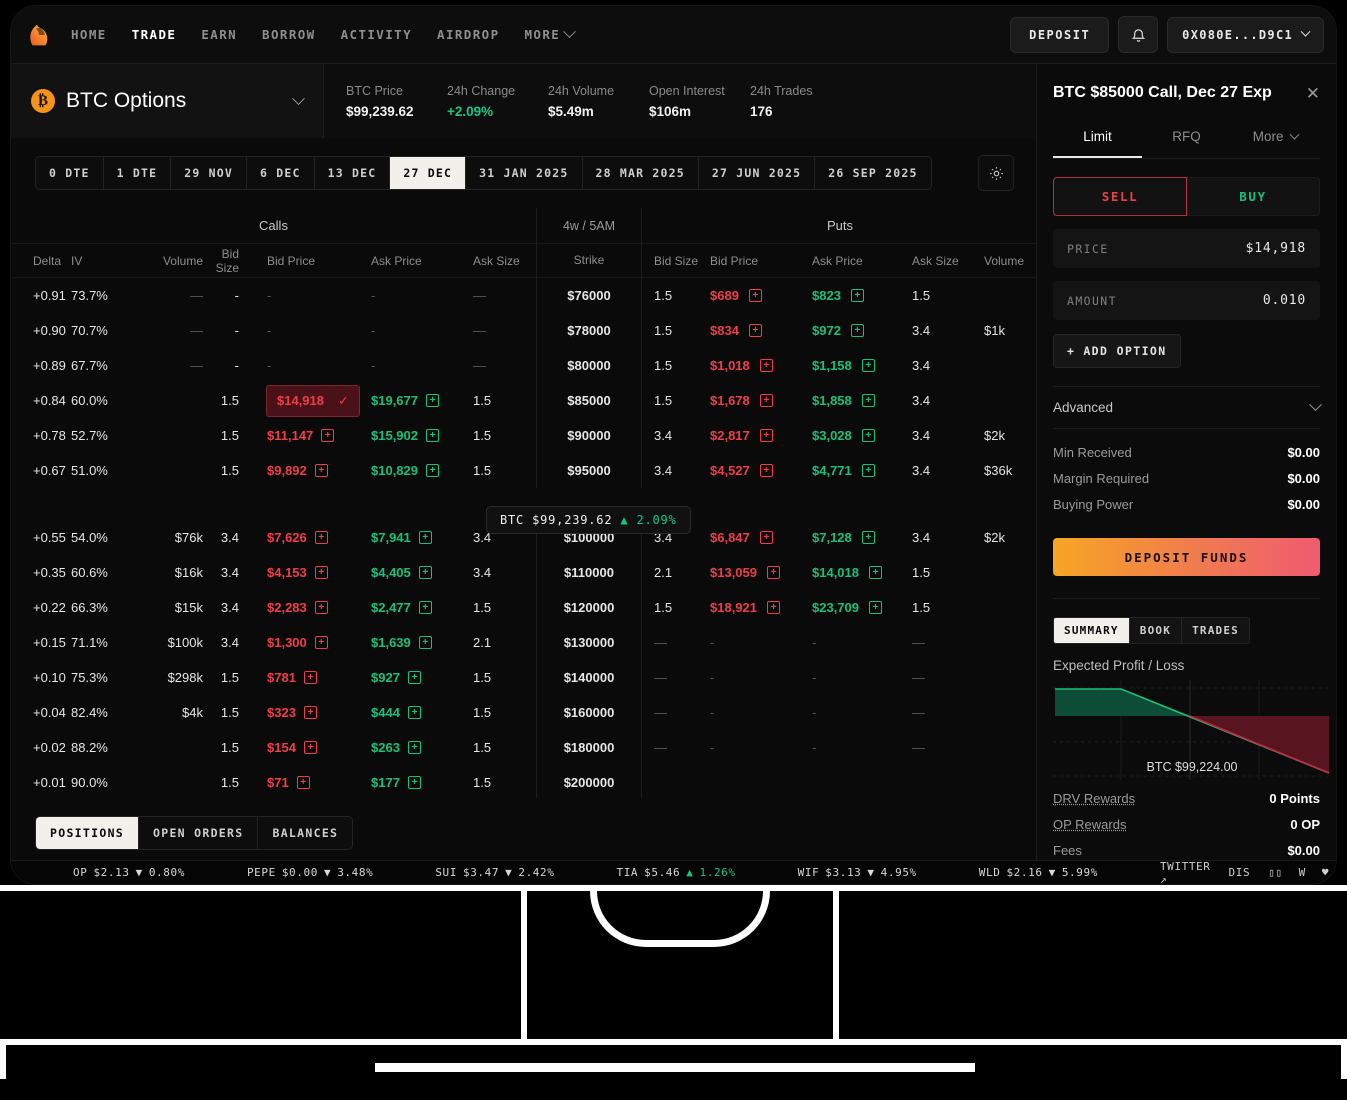 The width and height of the screenshot is (1347, 1100). Describe the element at coordinates (494, 872) in the screenshot. I see `ticker-item-sui: SUI $3.47 ▼ 2.42%` at that location.